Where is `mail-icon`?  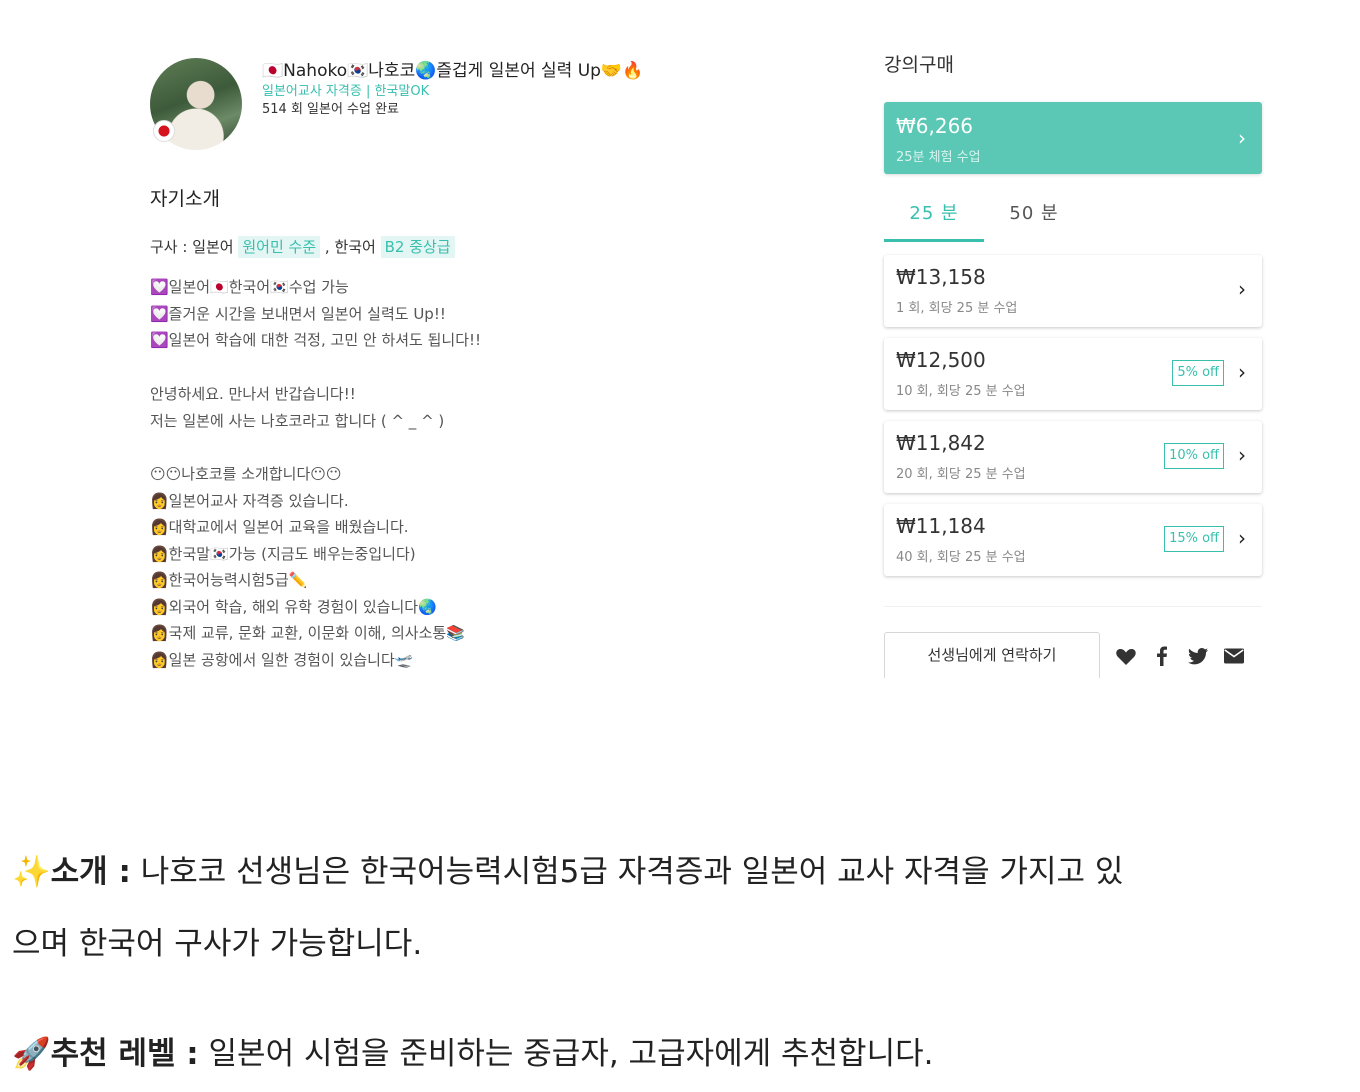
mail-icon is located at coordinates (1234, 656).